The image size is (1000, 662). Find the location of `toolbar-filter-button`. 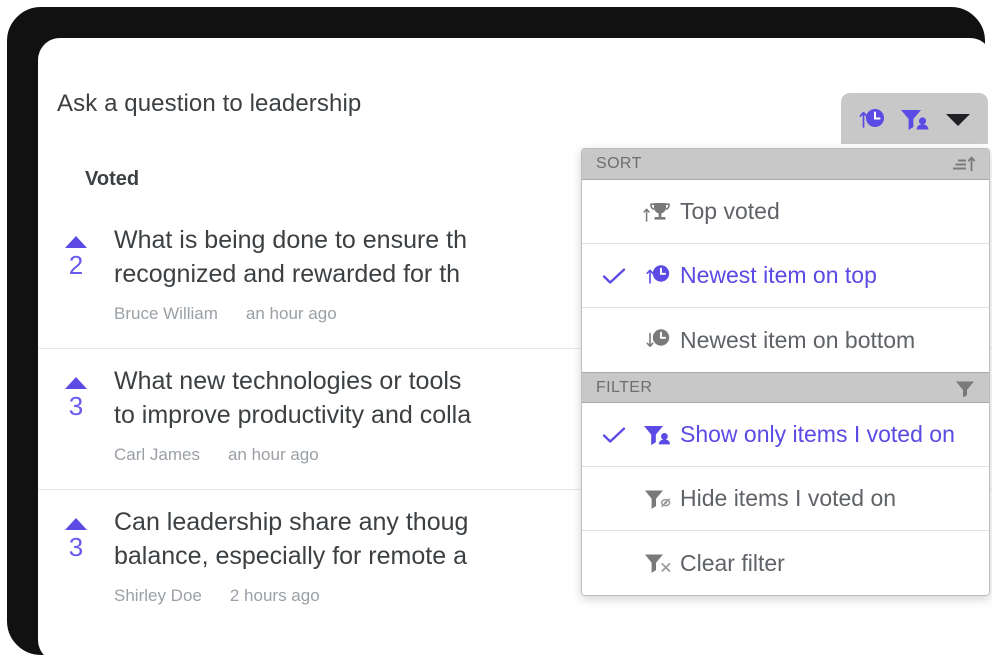

toolbar-filter-button is located at coordinates (914, 119).